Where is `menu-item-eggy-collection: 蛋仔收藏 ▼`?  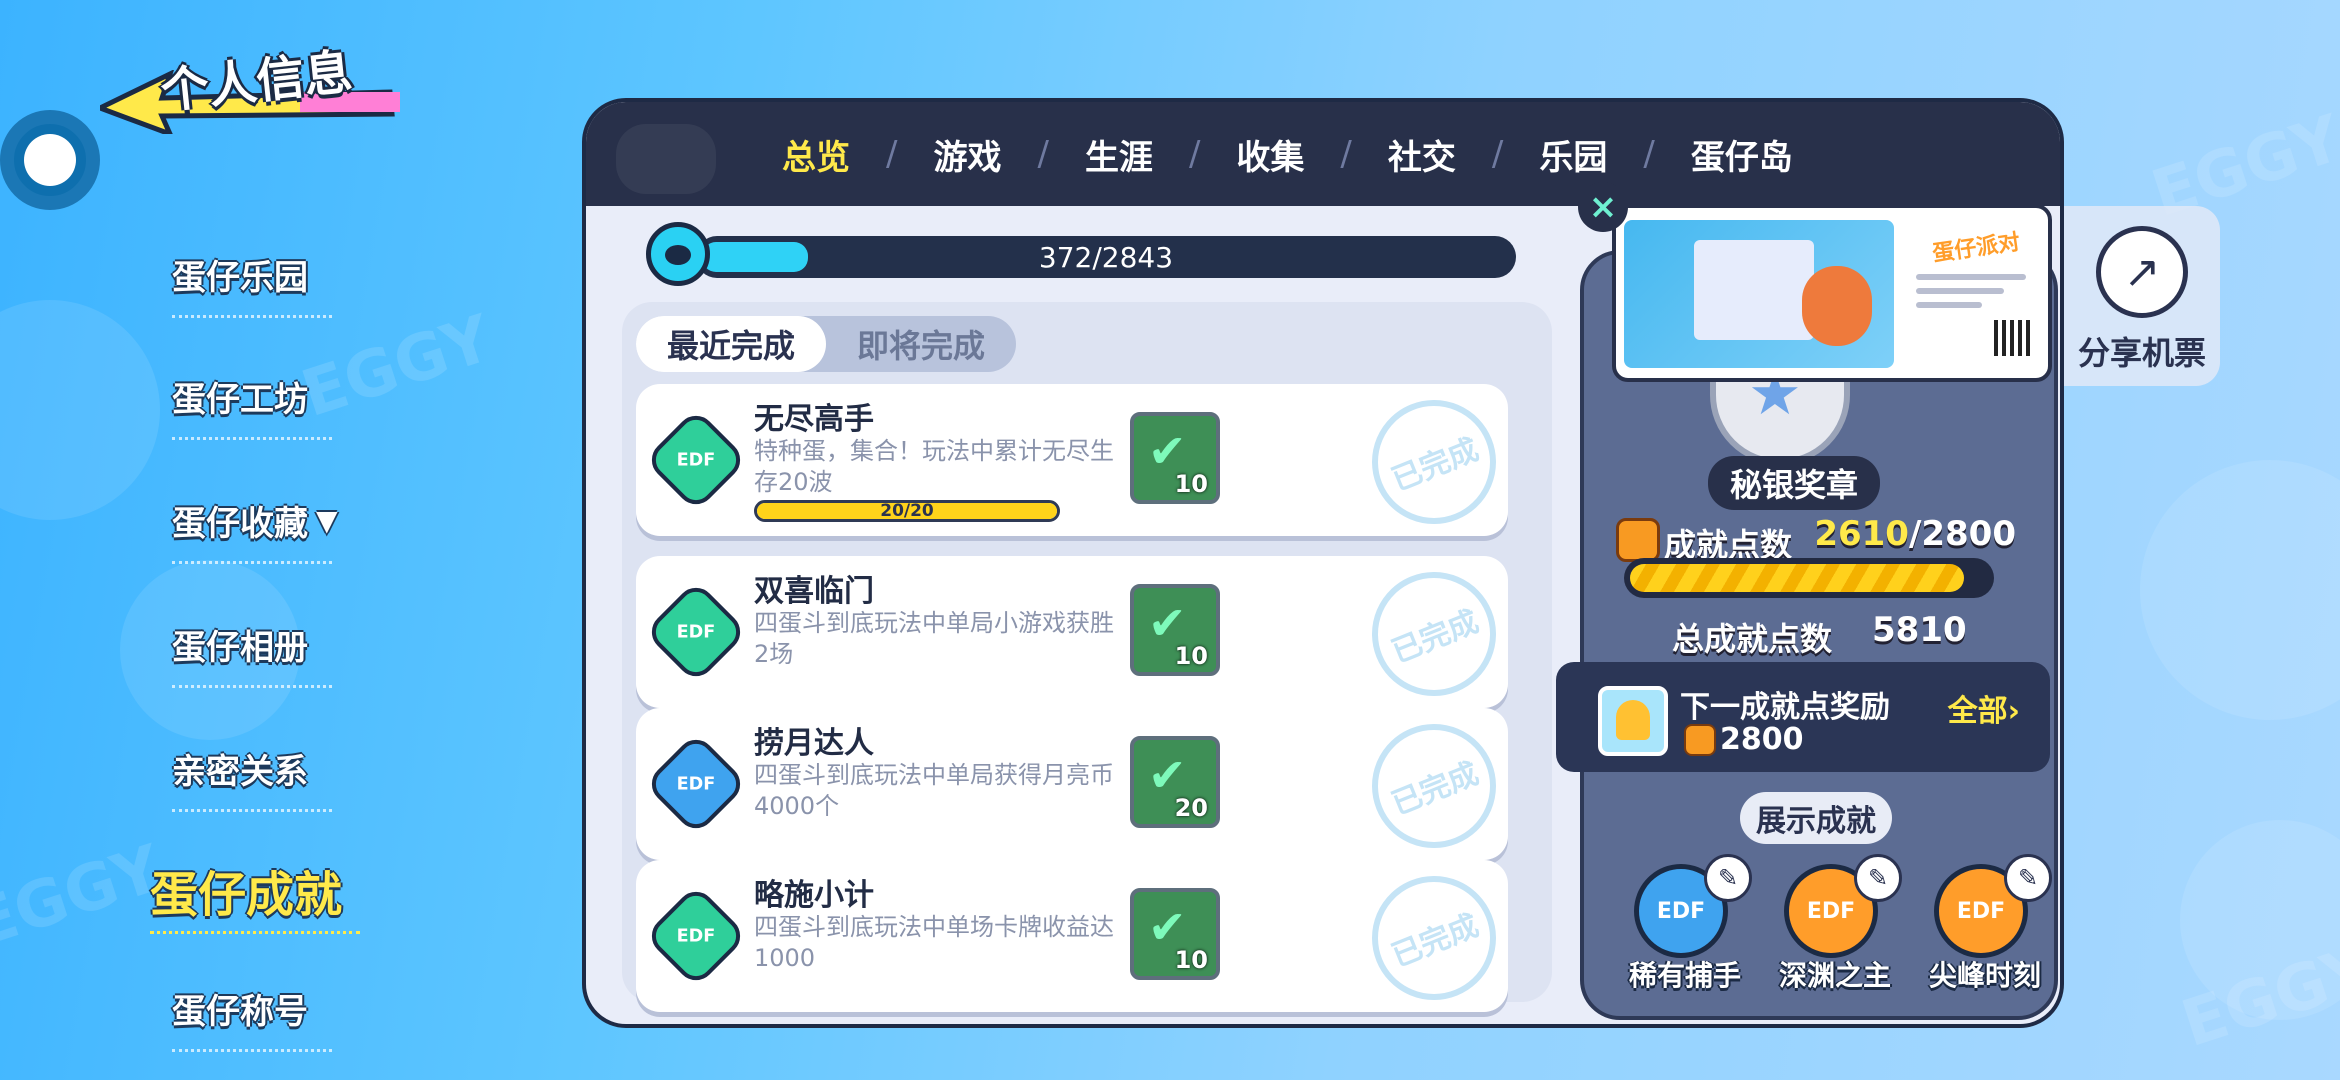
menu-item-eggy-collection: 蛋仔收藏 ▼ is located at coordinates (272, 527).